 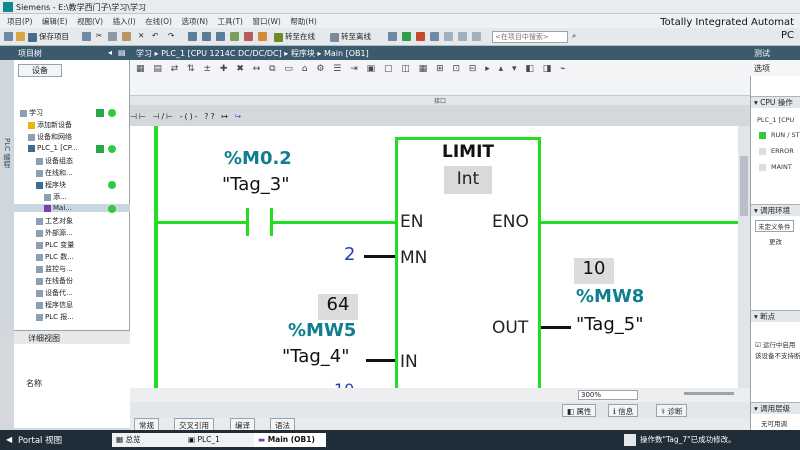 What do you see at coordinates (463, 37) in the screenshot?
I see `split-v-icon` at bounding box center [463, 37].